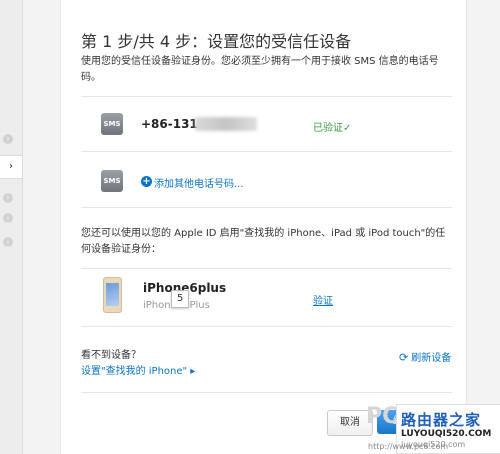 Image resolution: width=500 pixels, height=454 pixels. Describe the element at coordinates (446, 434) in the screenshot. I see `watermark-url: LUYOUQI520.COM` at that location.